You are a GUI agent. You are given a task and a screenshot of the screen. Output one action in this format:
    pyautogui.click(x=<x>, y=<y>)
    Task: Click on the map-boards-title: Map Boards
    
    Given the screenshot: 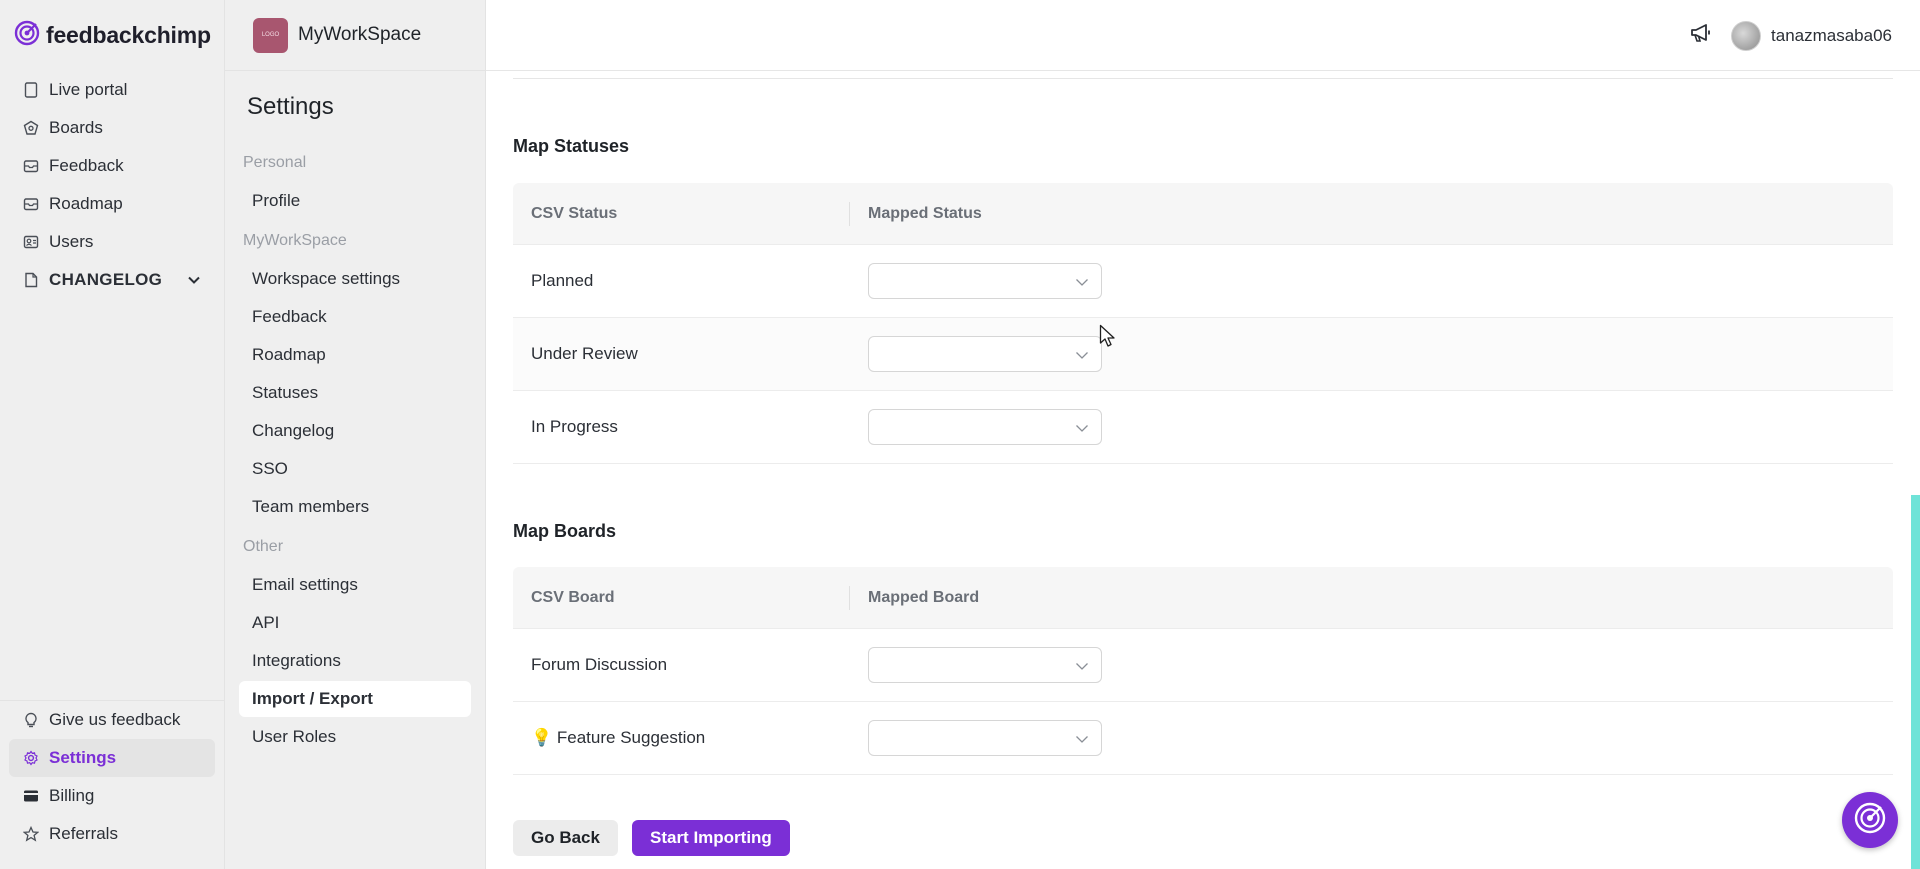 What is the action you would take?
    pyautogui.click(x=565, y=531)
    